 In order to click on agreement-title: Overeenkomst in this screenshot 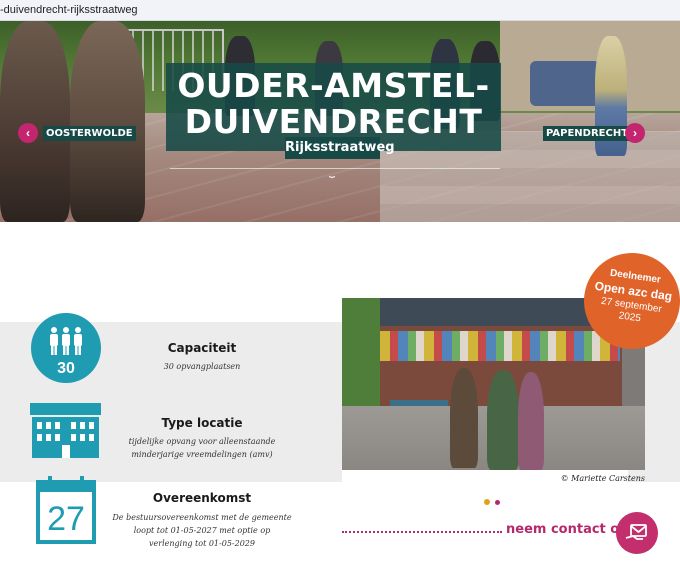, I will do `click(202, 498)`.